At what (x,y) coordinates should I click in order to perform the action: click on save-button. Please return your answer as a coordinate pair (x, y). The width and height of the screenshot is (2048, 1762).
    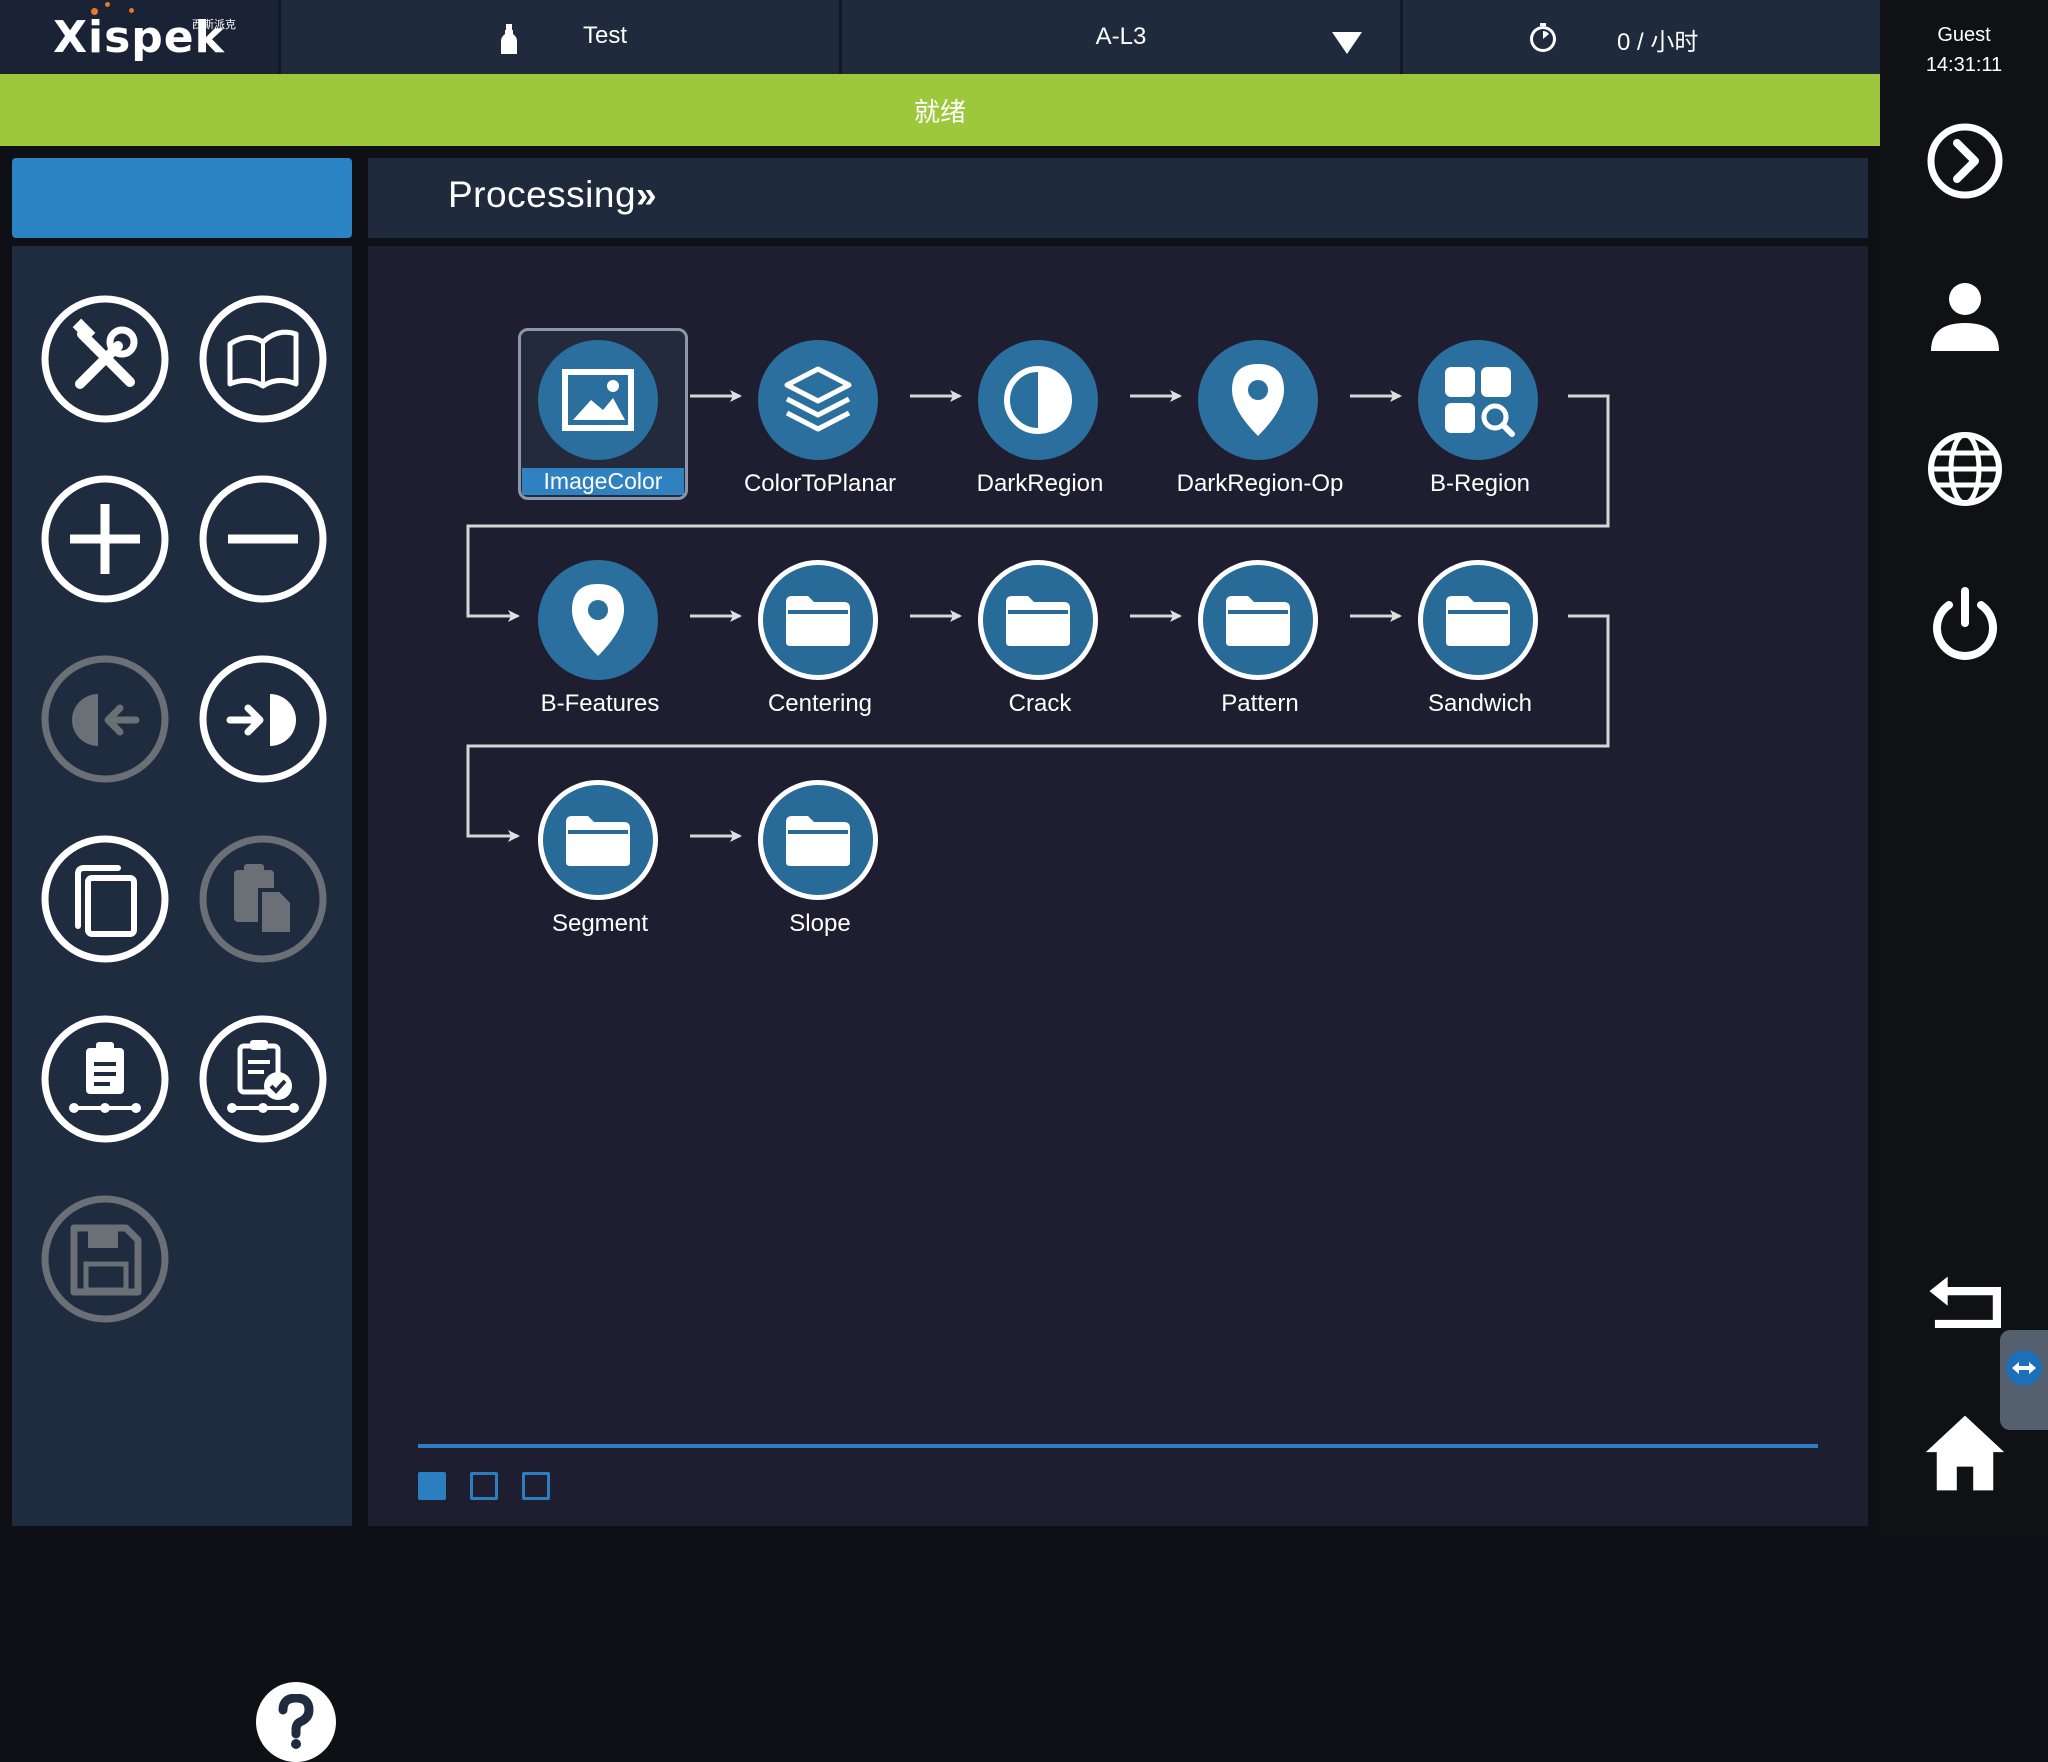
    Looking at the image, I should click on (105, 1259).